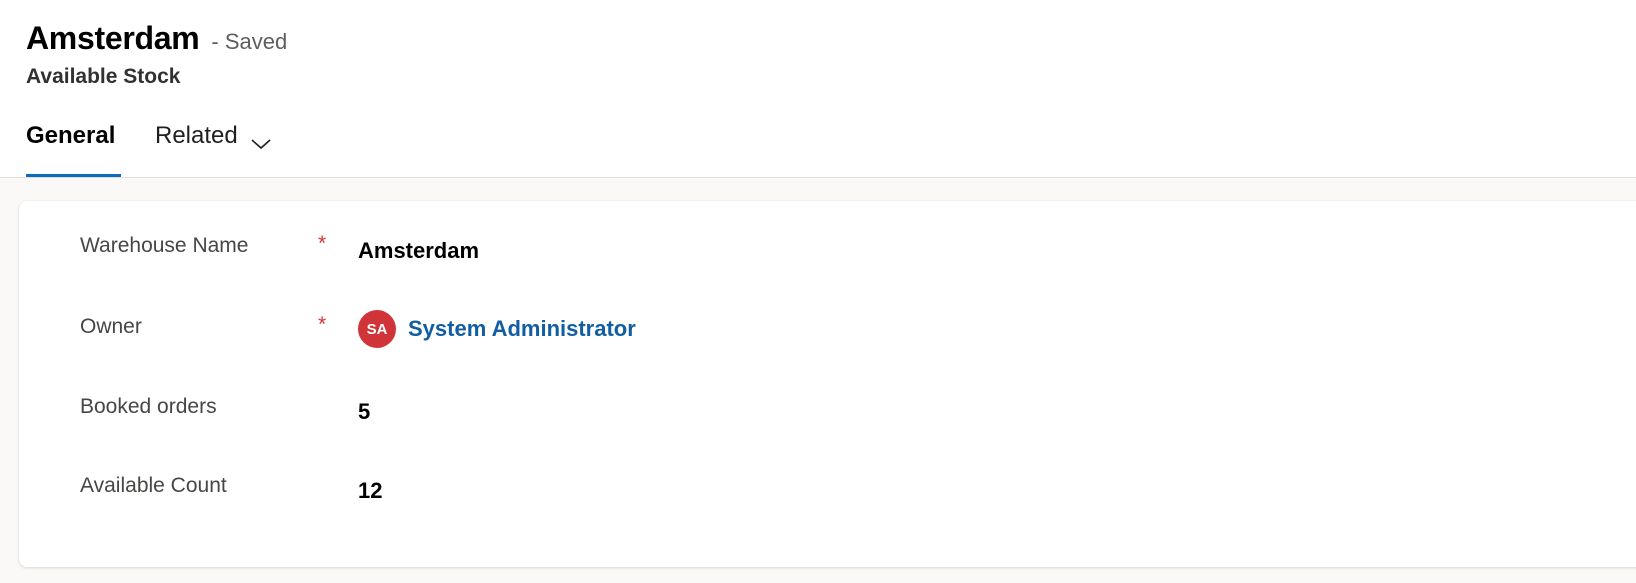 This screenshot has height=583, width=1636. What do you see at coordinates (71, 135) in the screenshot?
I see `tab-general-label: General` at bounding box center [71, 135].